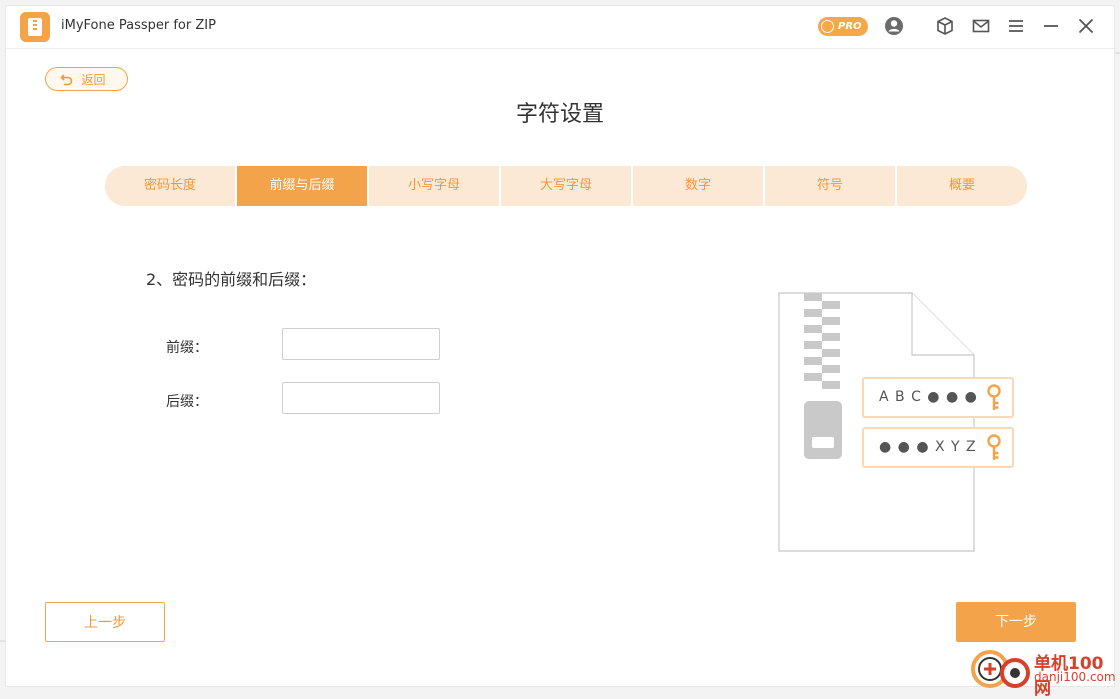 Image resolution: width=1120 pixels, height=699 pixels. What do you see at coordinates (171, 186) in the screenshot?
I see `tab-password-length: 密码长度` at bounding box center [171, 186].